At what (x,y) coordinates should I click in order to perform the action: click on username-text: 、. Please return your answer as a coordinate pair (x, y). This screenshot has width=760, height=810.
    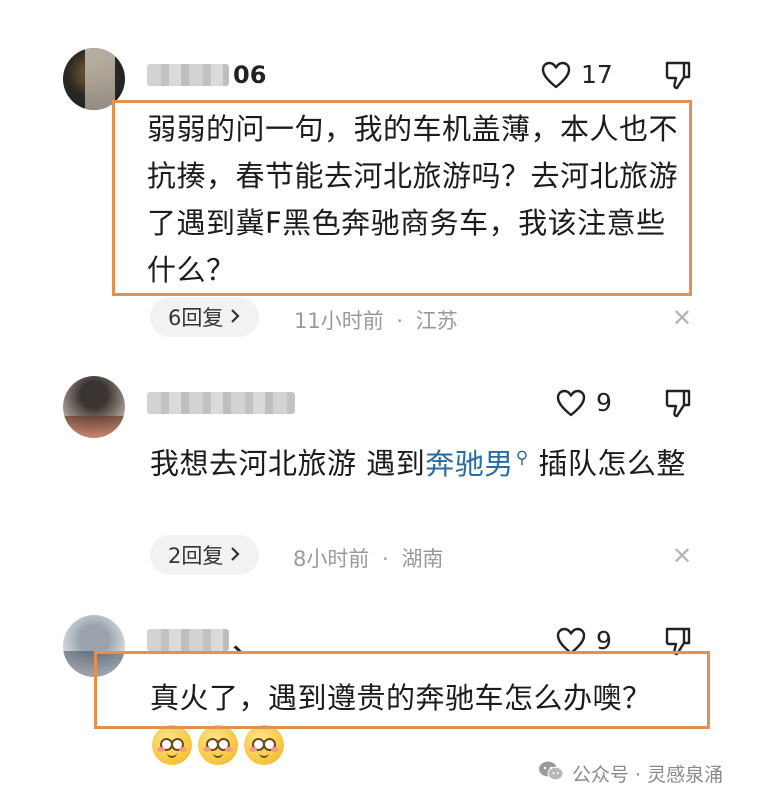
    Looking at the image, I should click on (245, 642).